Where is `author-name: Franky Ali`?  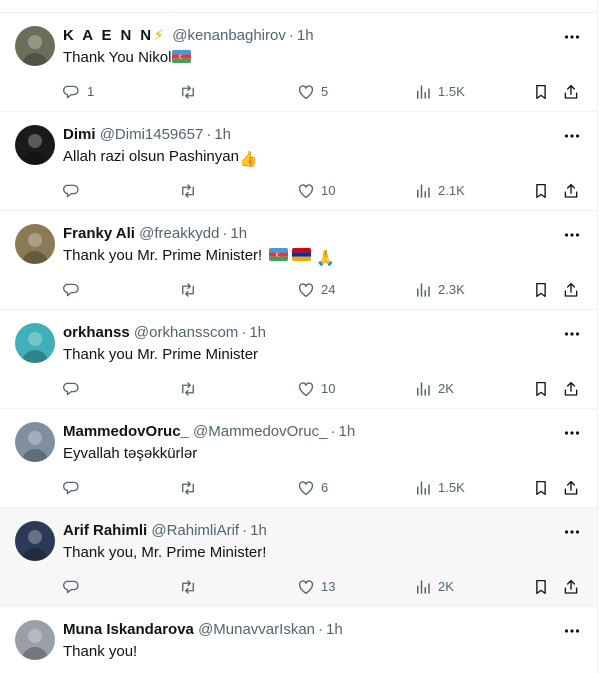 author-name: Franky Ali is located at coordinates (99, 233).